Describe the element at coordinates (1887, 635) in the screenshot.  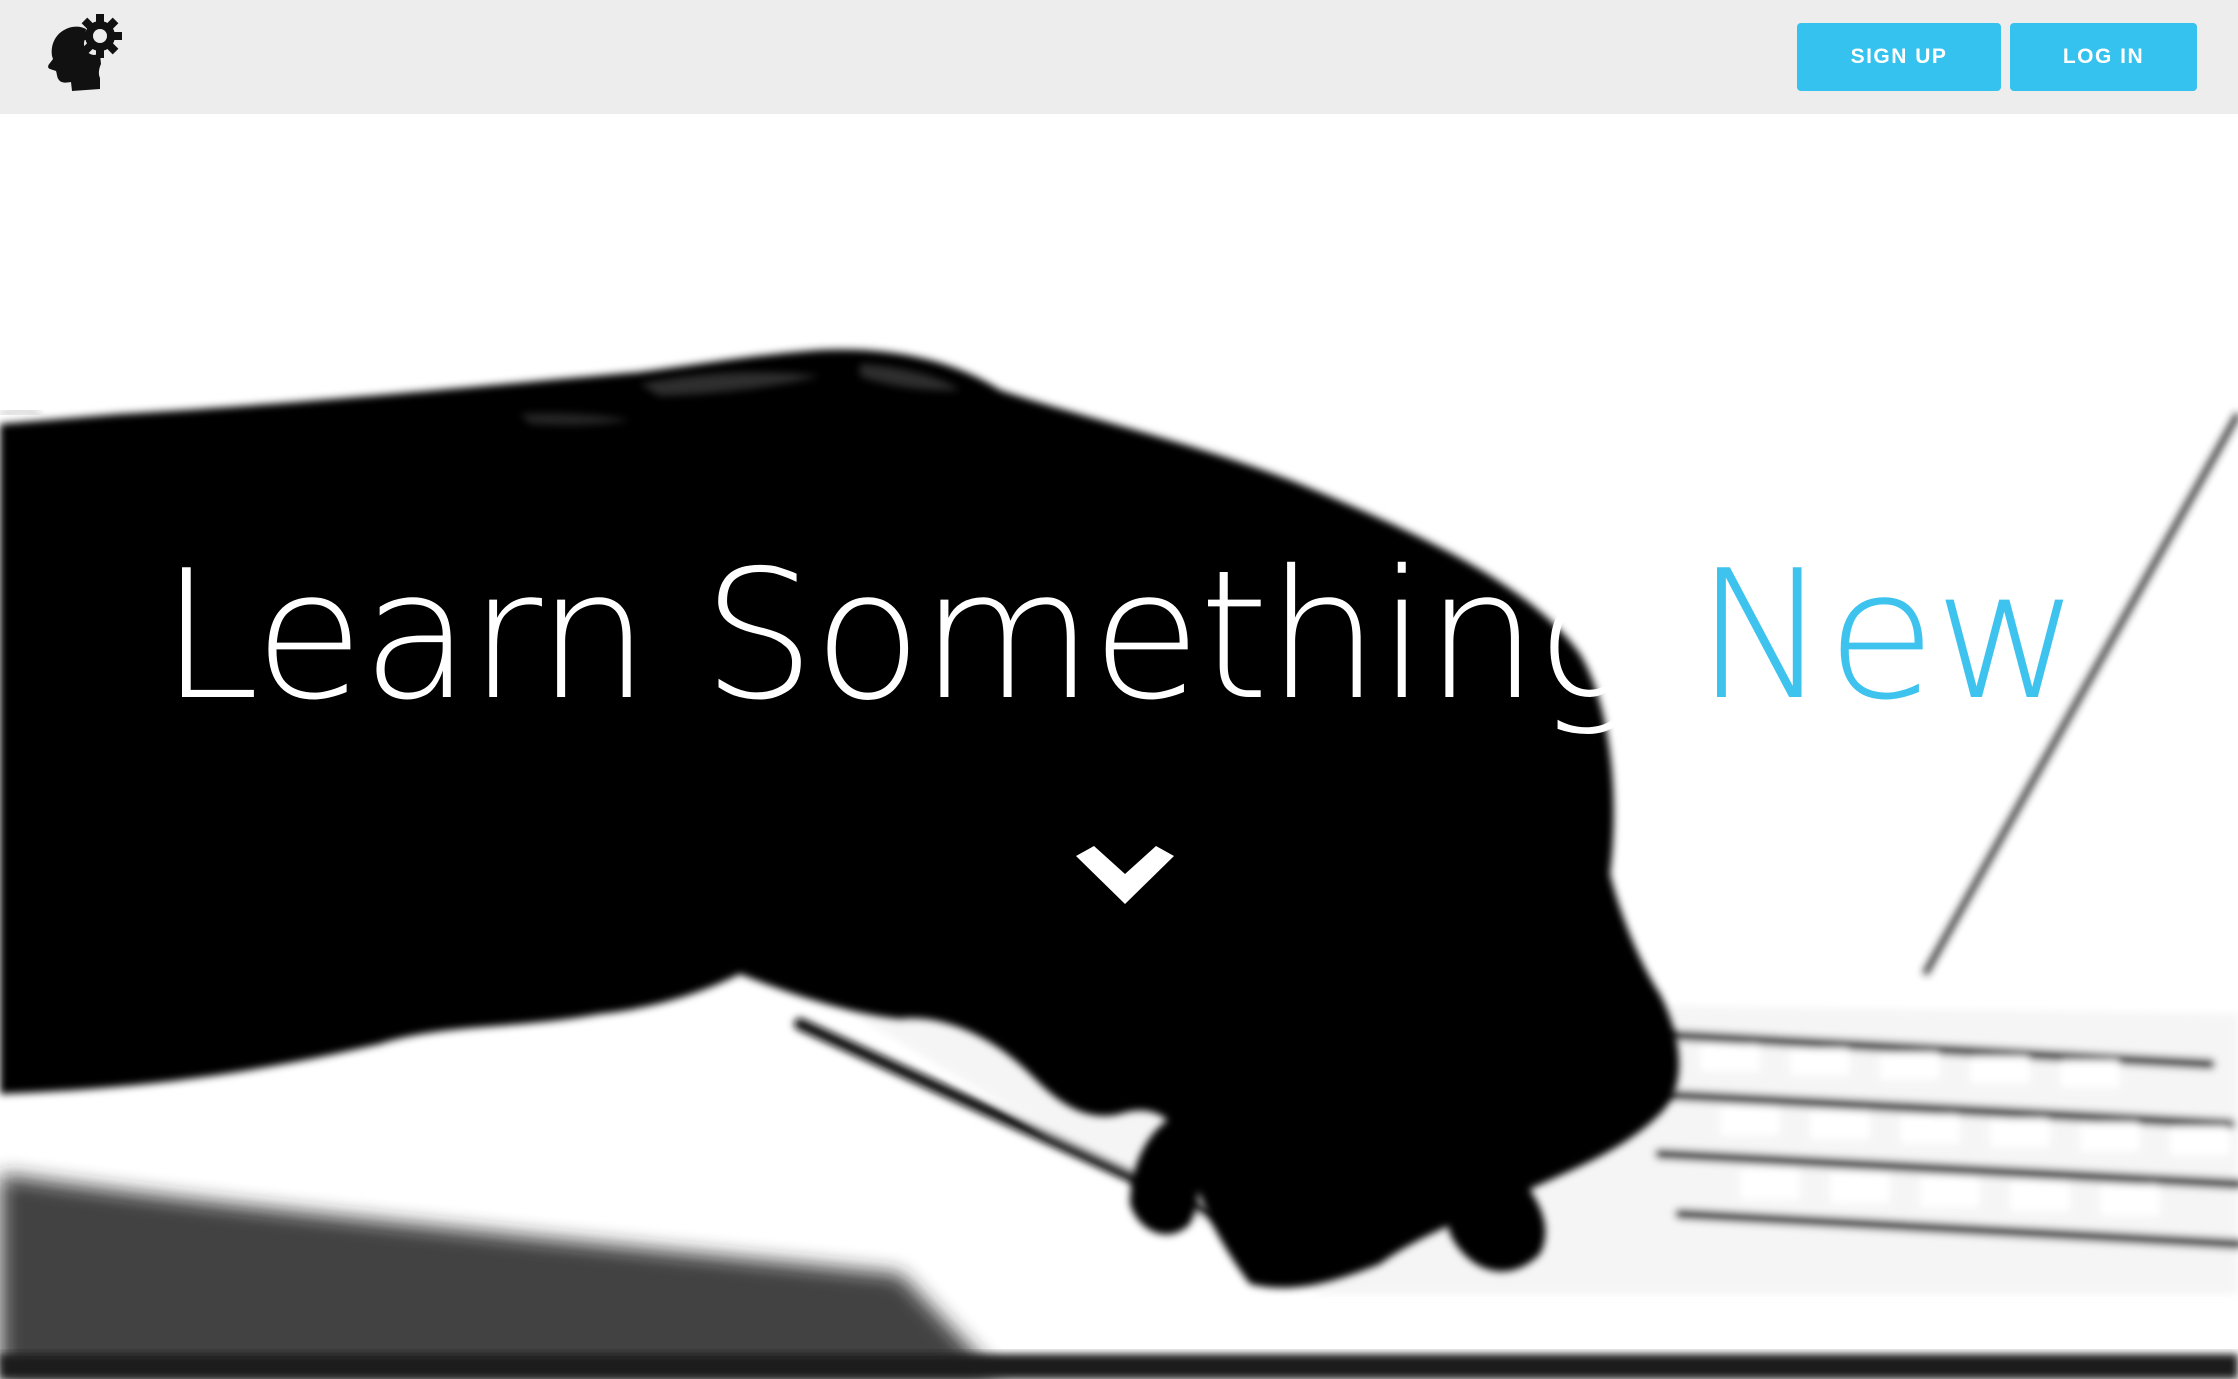
I see `headline-accent-word: New` at that location.